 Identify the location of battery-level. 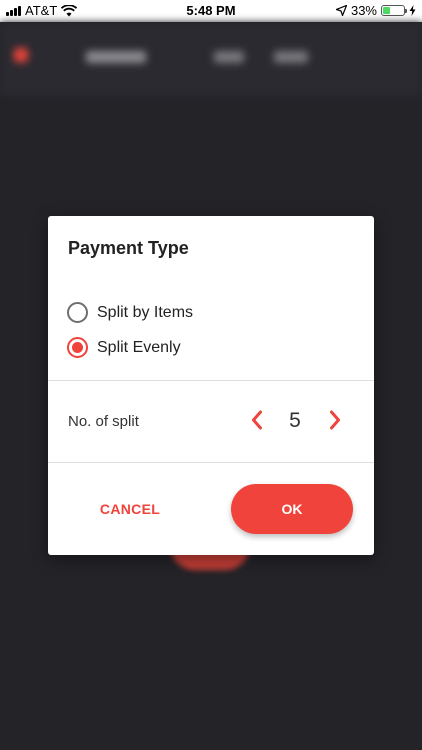
(386, 10).